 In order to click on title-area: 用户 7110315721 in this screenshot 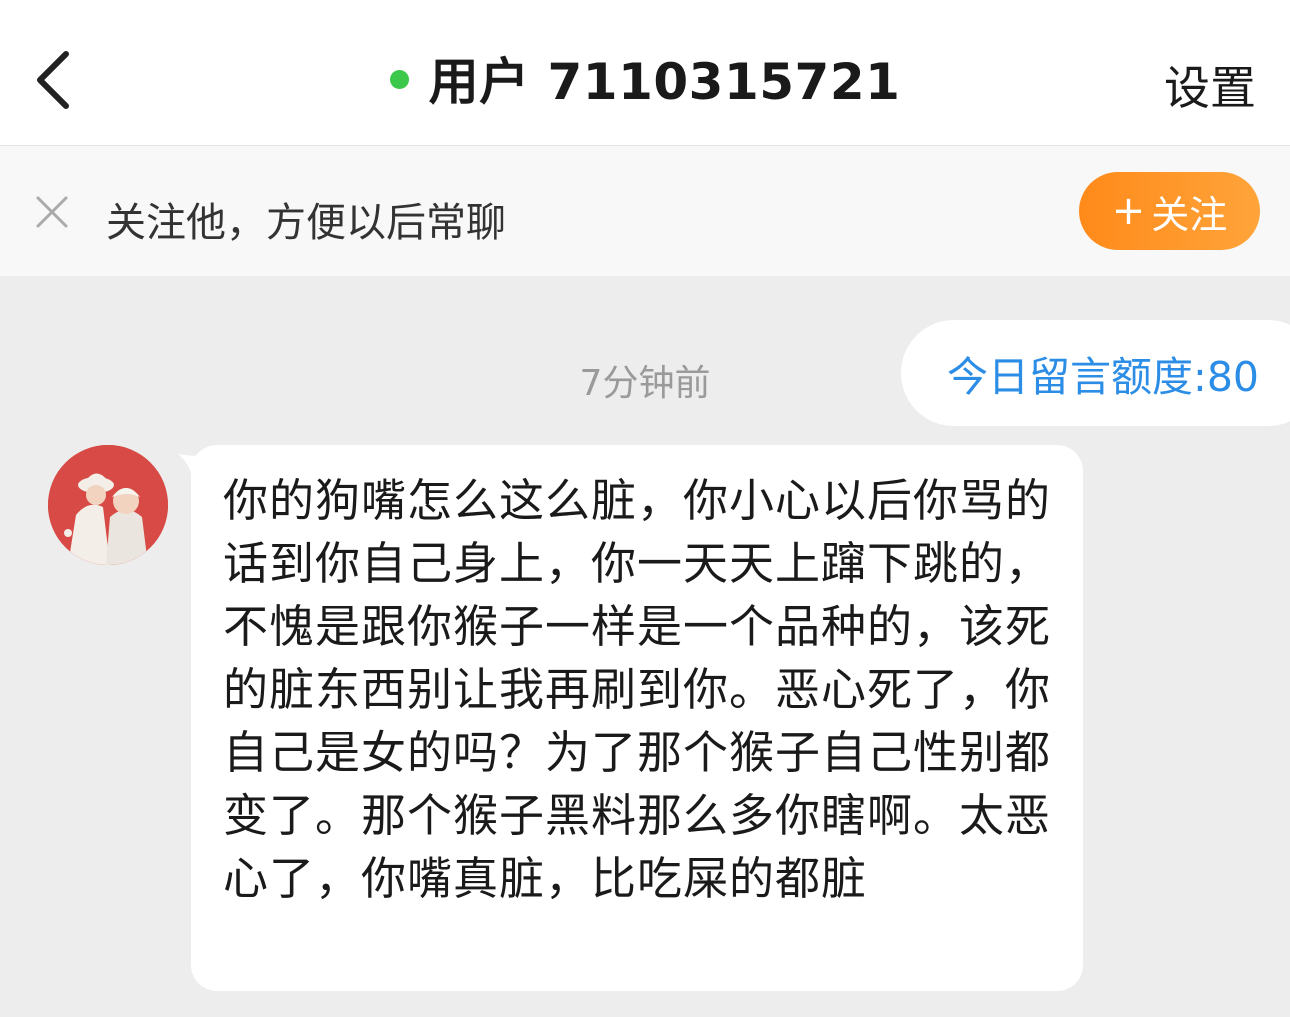, I will do `click(645, 78)`.